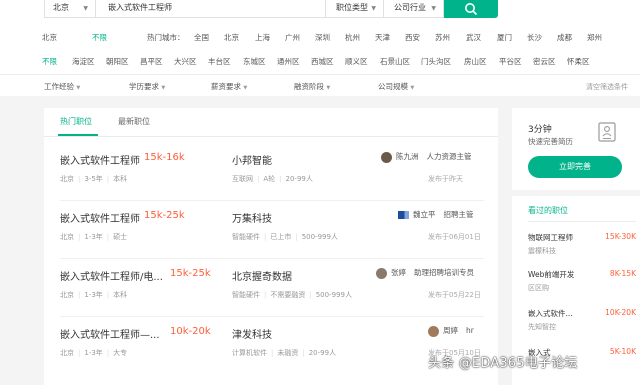  I want to click on job-salary: 15k-16k, so click(164, 157).